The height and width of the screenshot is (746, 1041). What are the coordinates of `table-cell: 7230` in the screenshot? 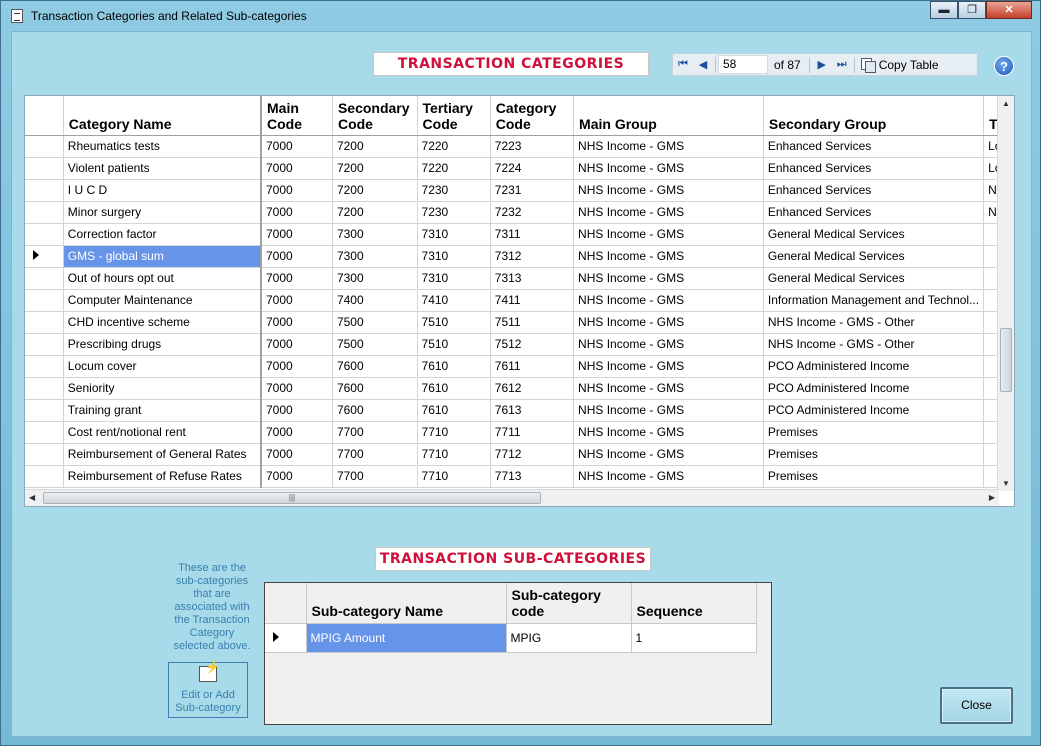 It's located at (454, 212).